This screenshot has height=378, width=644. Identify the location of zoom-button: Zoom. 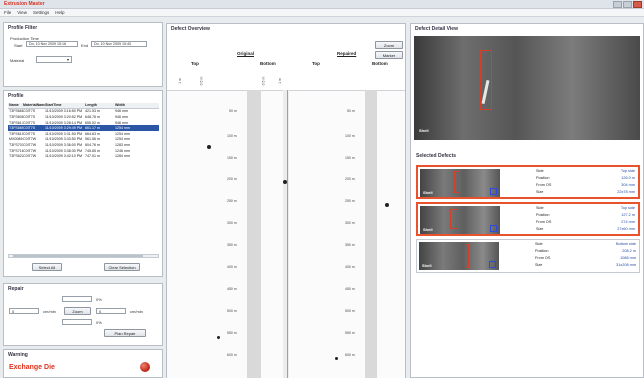
(77, 311).